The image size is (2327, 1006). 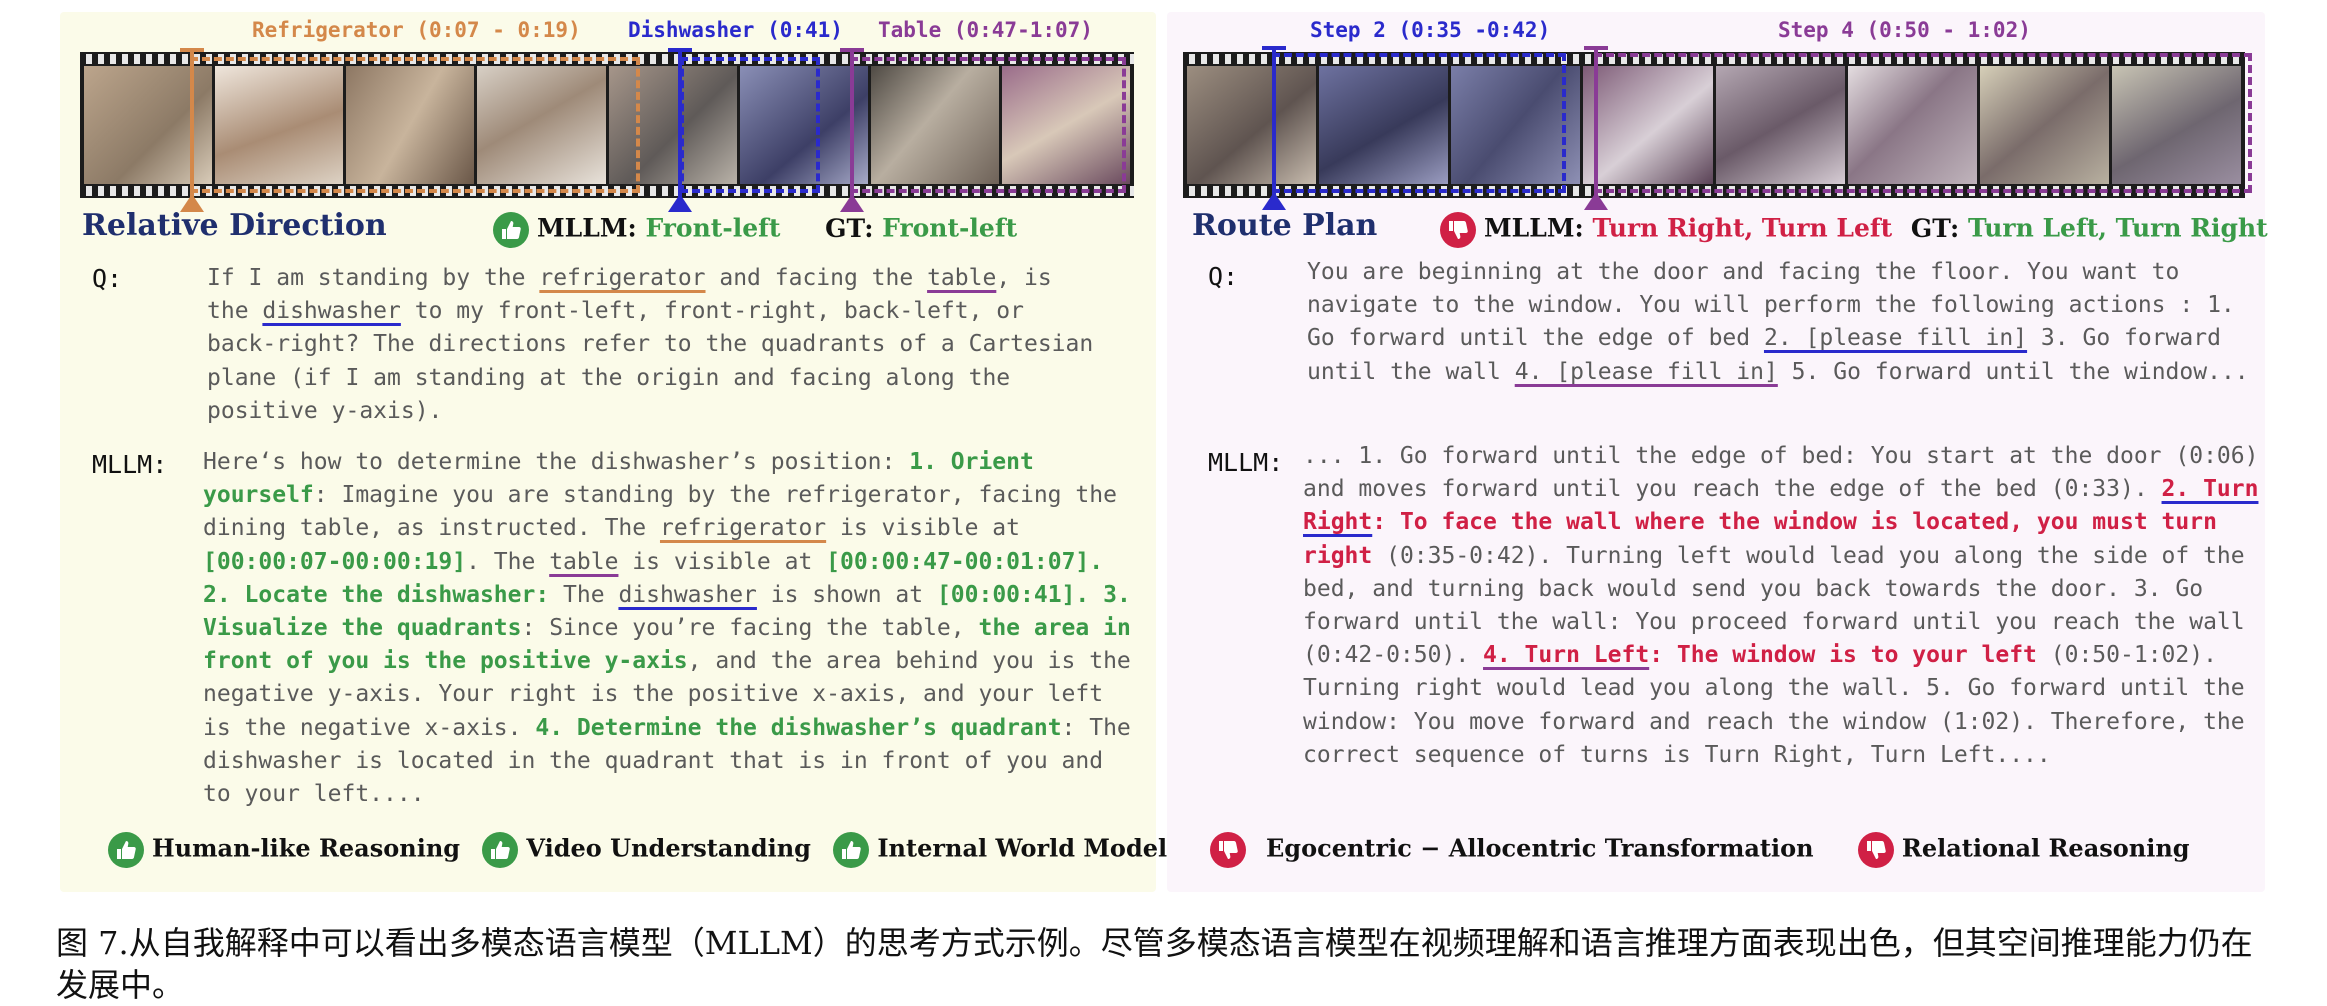 What do you see at coordinates (1904, 30) in the screenshot?
I see `segment-label-step-4: Step 4 (0:50 - 1:02)` at bounding box center [1904, 30].